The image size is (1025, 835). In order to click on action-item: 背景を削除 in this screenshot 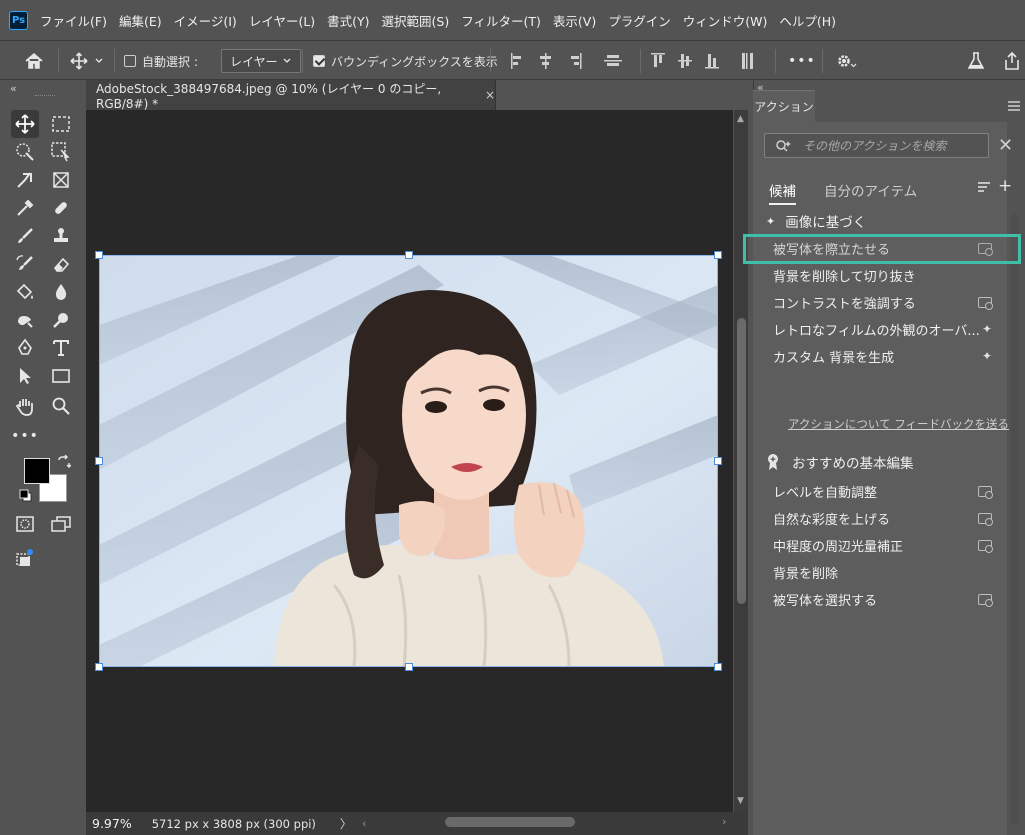, I will do `click(885, 572)`.